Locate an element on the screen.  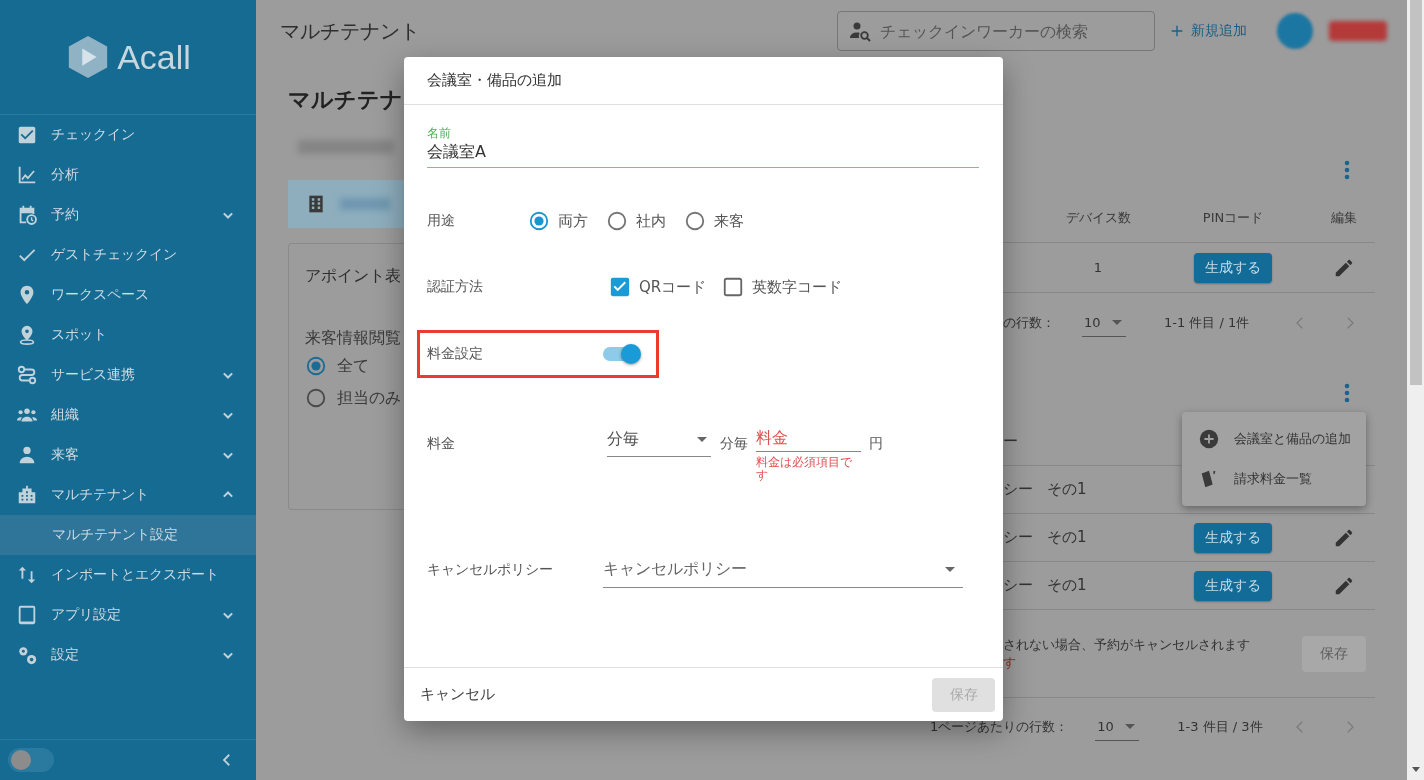
nav-item: インポートとエクスポート is located at coordinates (128, 575).